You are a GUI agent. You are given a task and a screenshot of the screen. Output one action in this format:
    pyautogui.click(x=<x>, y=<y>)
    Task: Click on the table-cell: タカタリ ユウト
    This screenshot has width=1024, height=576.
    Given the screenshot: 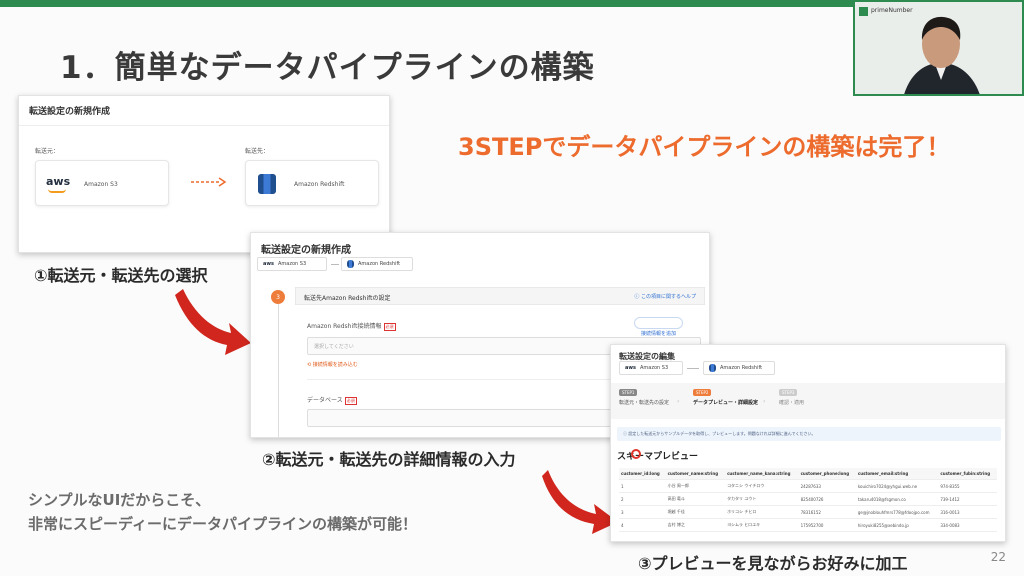 What is the action you would take?
    pyautogui.click(x=762, y=499)
    